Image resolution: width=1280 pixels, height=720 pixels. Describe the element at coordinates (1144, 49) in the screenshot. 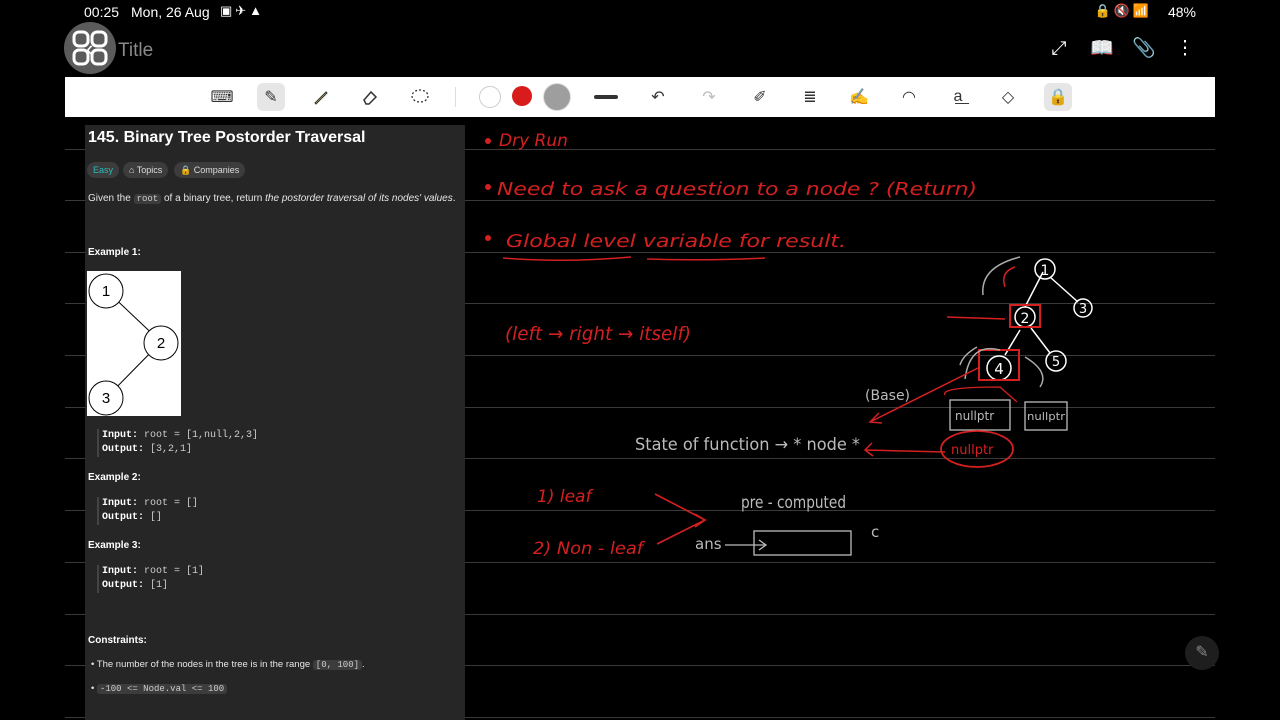

I see `attach-icon: 📎` at that location.